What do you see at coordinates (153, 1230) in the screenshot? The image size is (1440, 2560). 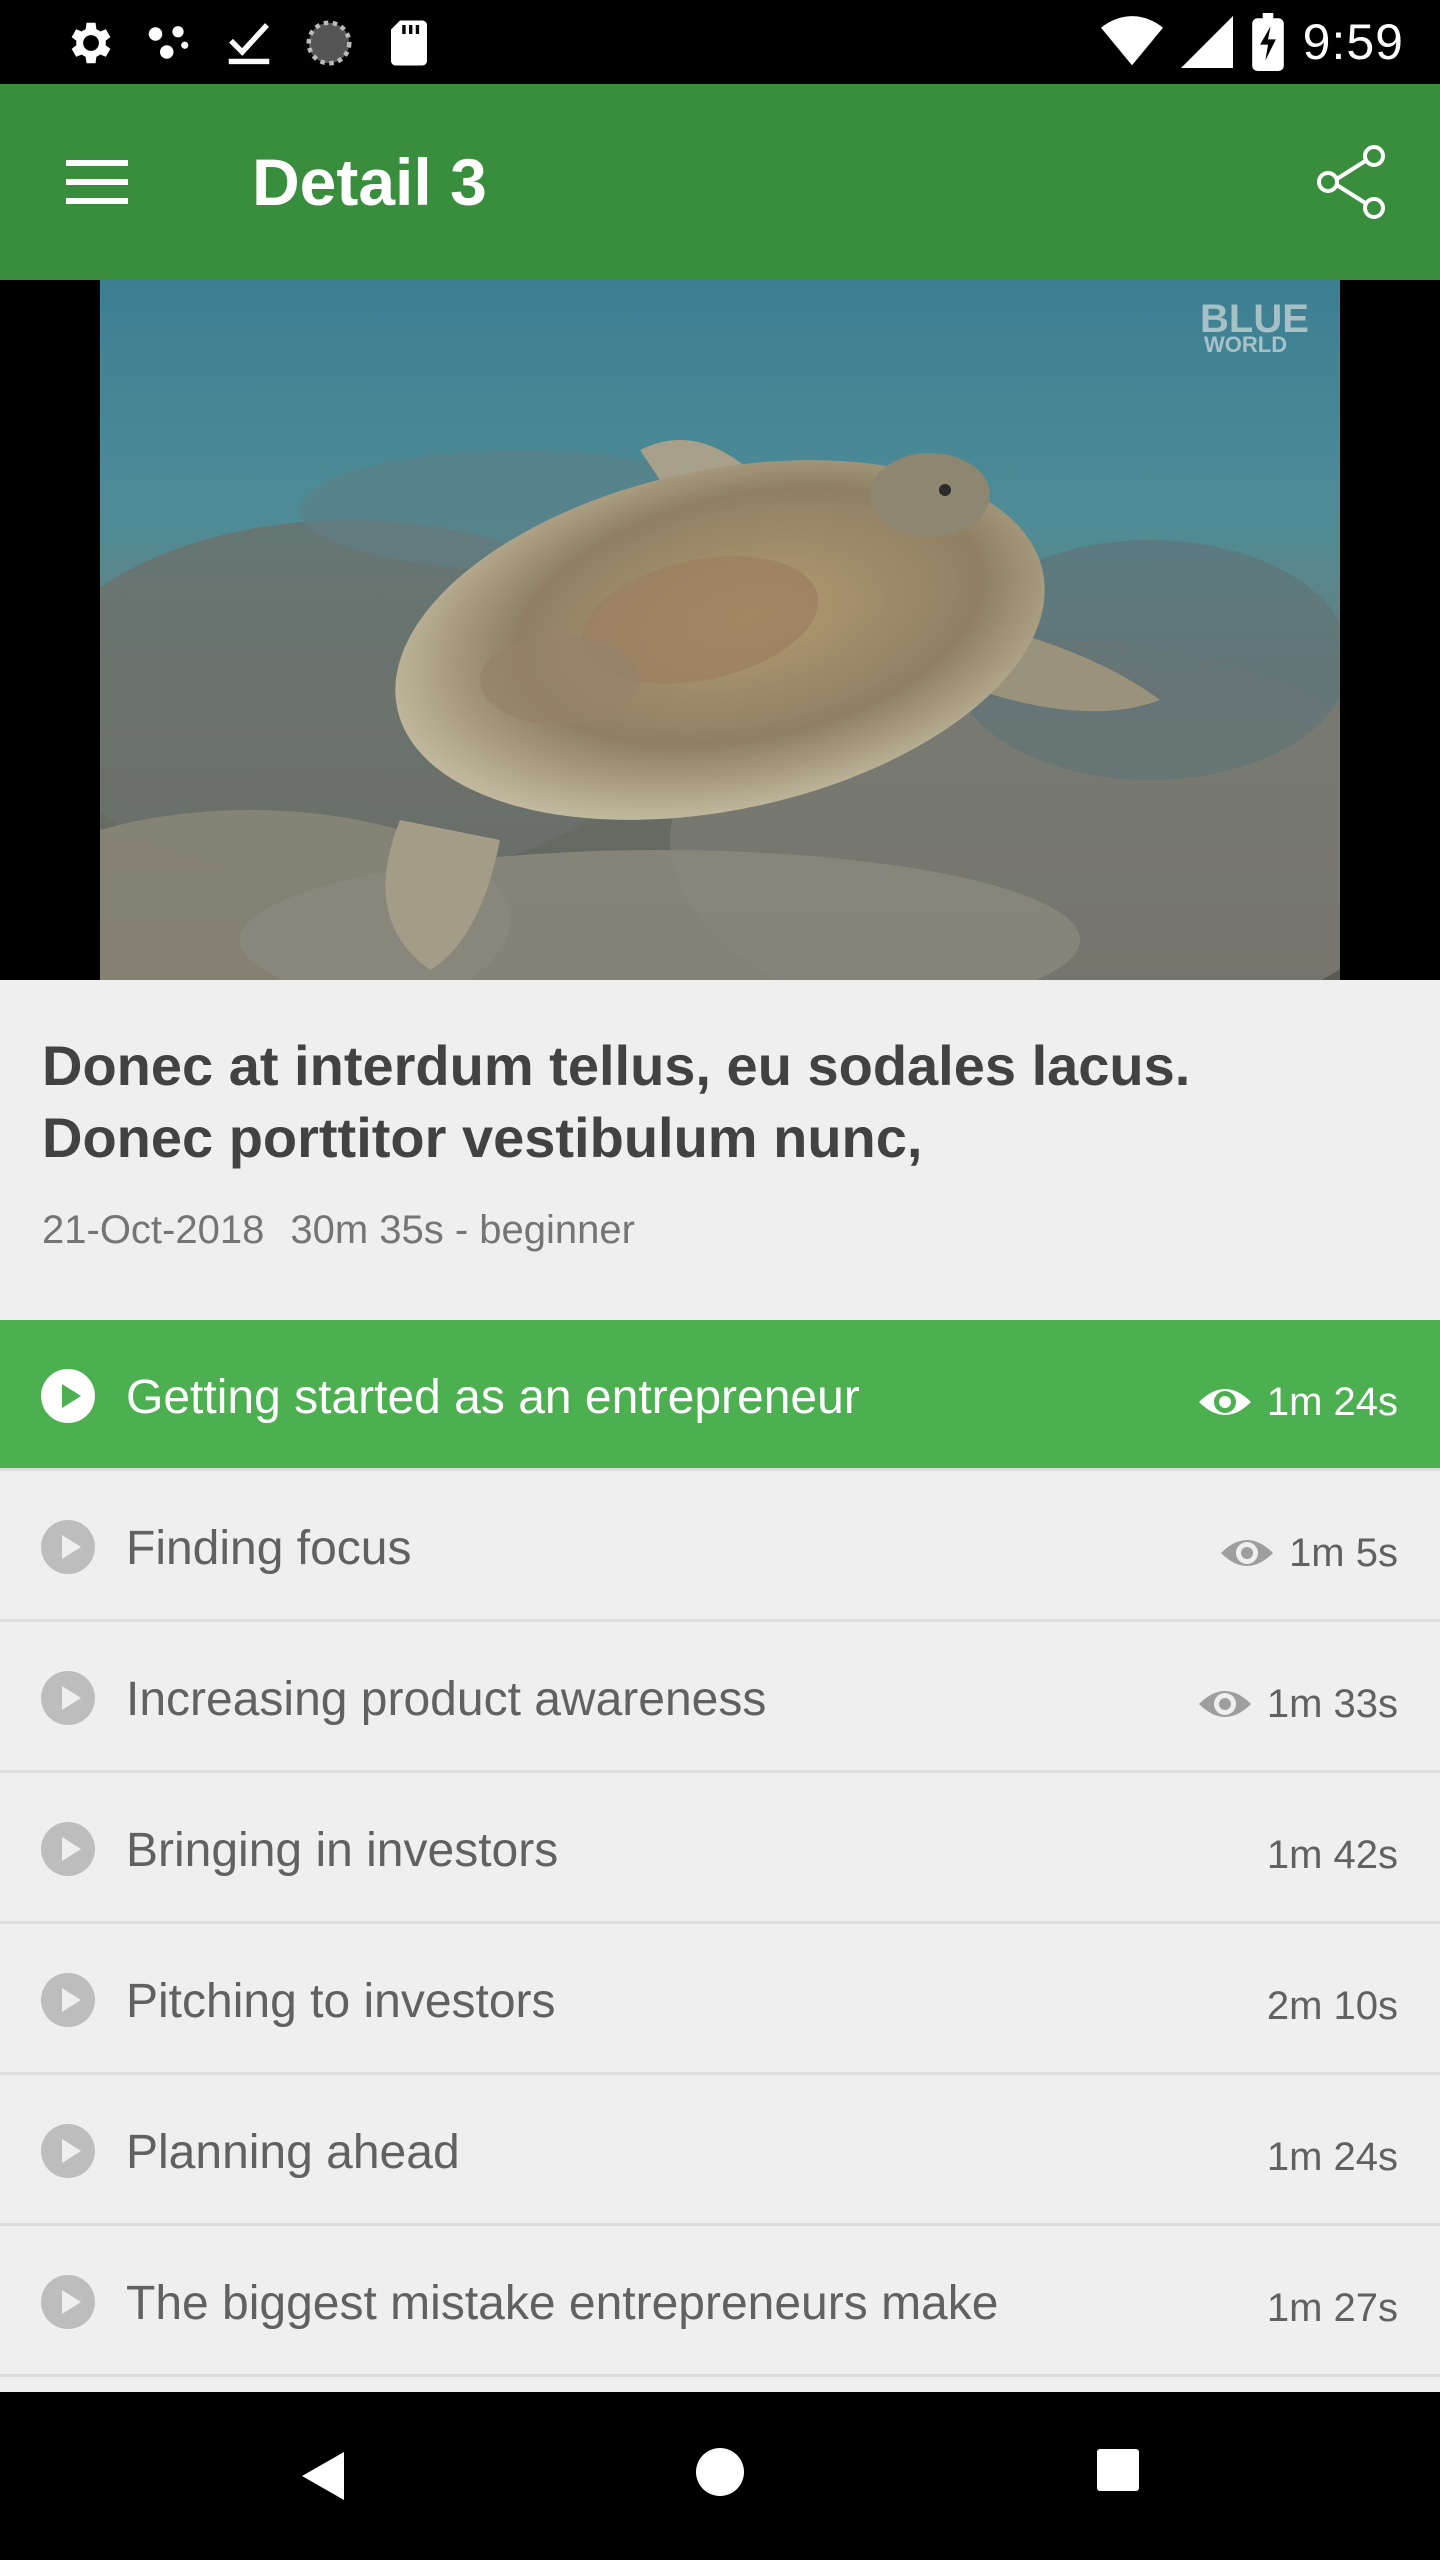 I see `course-date: 21-Oct-2018` at bounding box center [153, 1230].